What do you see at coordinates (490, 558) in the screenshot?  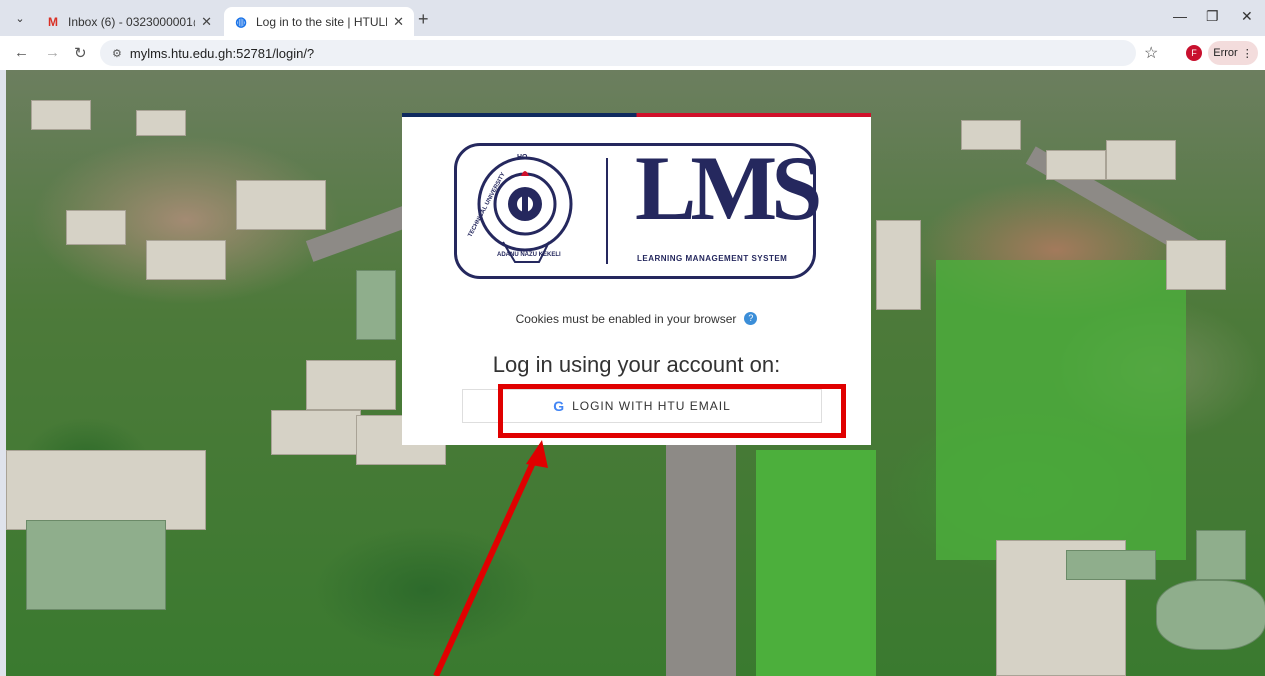 I see `annotation-arrow` at bounding box center [490, 558].